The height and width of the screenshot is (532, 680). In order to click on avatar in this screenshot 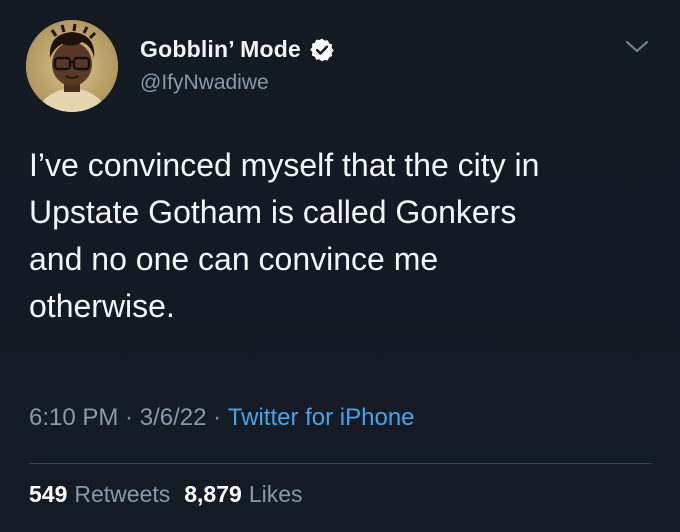, I will do `click(72, 66)`.